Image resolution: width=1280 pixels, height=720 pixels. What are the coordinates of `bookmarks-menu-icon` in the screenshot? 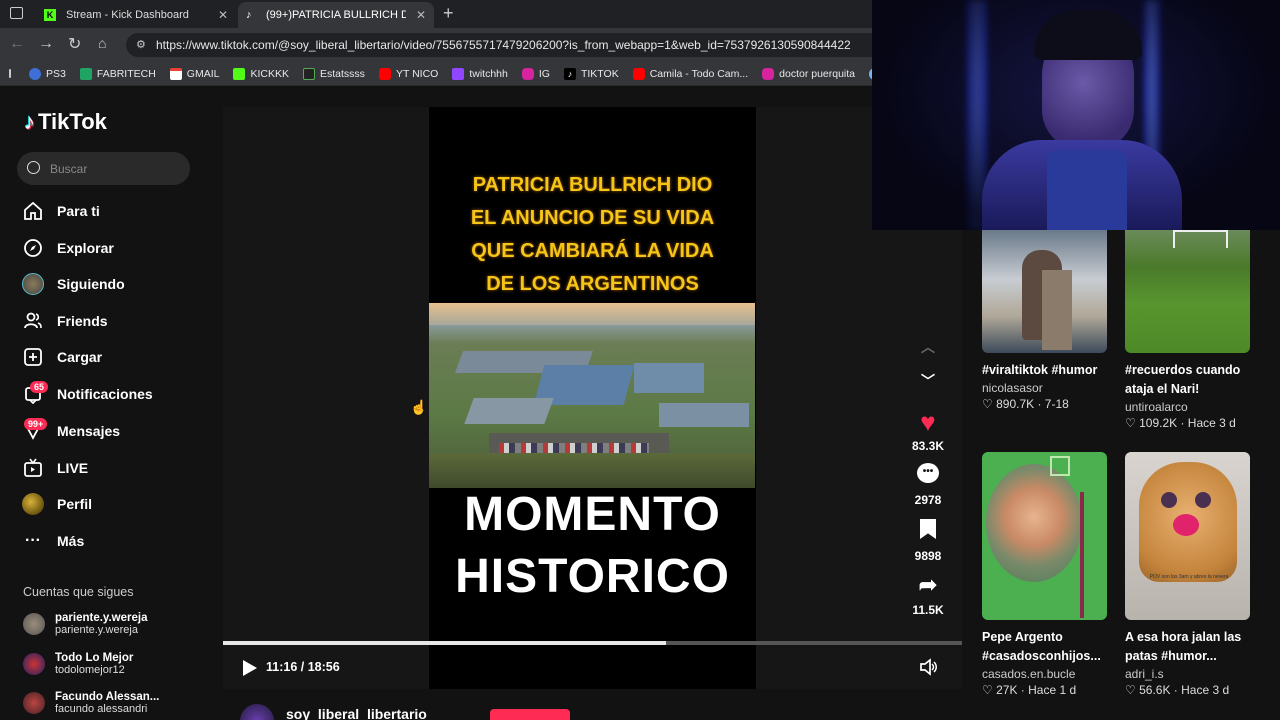 It's located at (10, 73).